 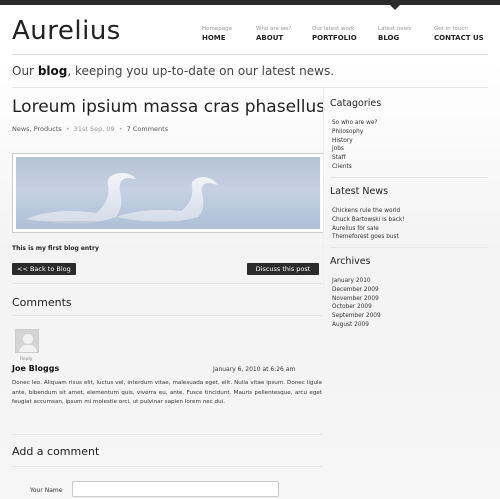 What do you see at coordinates (356, 281) in the screenshot?
I see `sidebar-link: January 2010` at bounding box center [356, 281].